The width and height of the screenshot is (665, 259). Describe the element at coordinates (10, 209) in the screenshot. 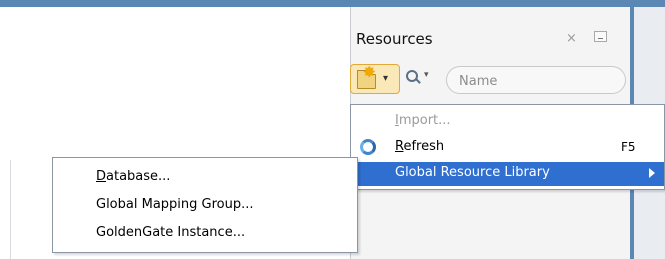

I see `editor-margin-rule` at that location.